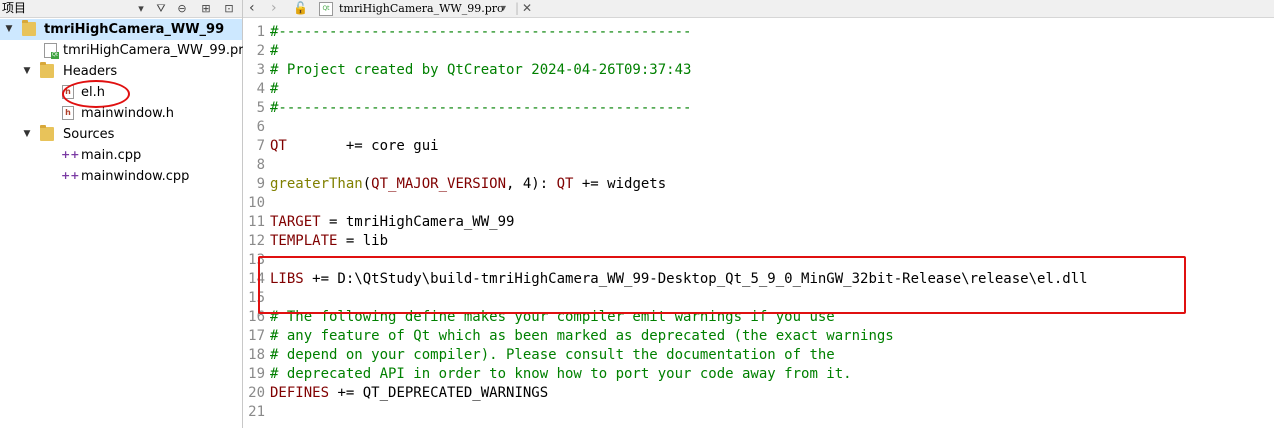 Image resolution: width=1274 pixels, height=428 pixels. What do you see at coordinates (121, 71) in the screenshot?
I see `tree-item-headers: ▼ Headers` at bounding box center [121, 71].